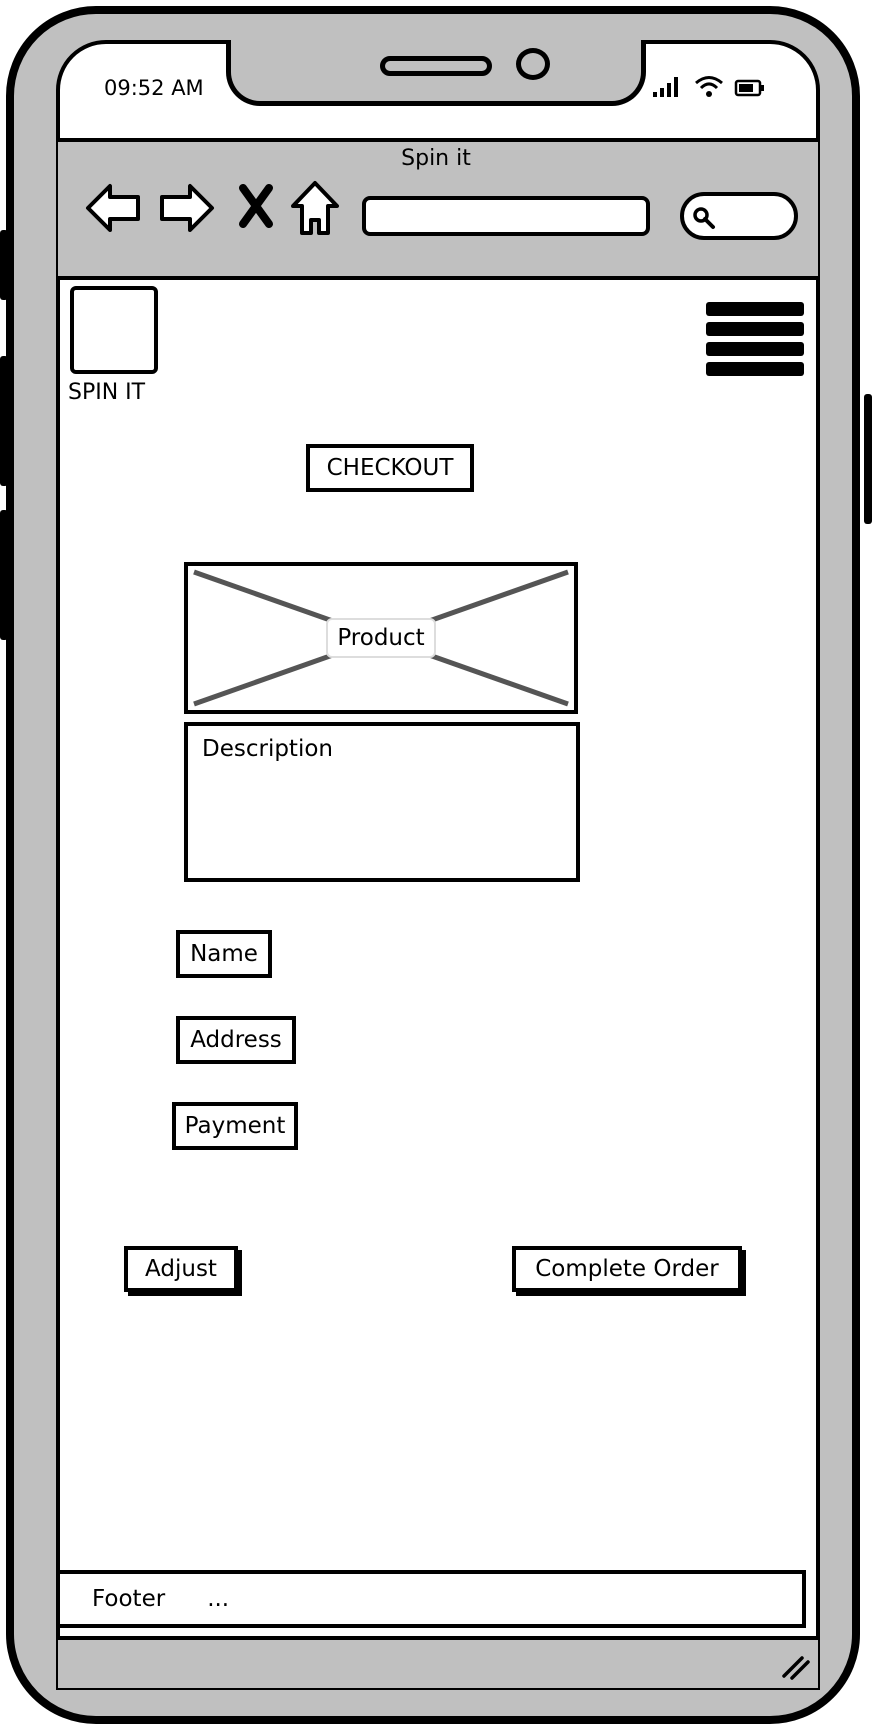  What do you see at coordinates (107, 392) in the screenshot?
I see `logo-text: SPIN IT` at bounding box center [107, 392].